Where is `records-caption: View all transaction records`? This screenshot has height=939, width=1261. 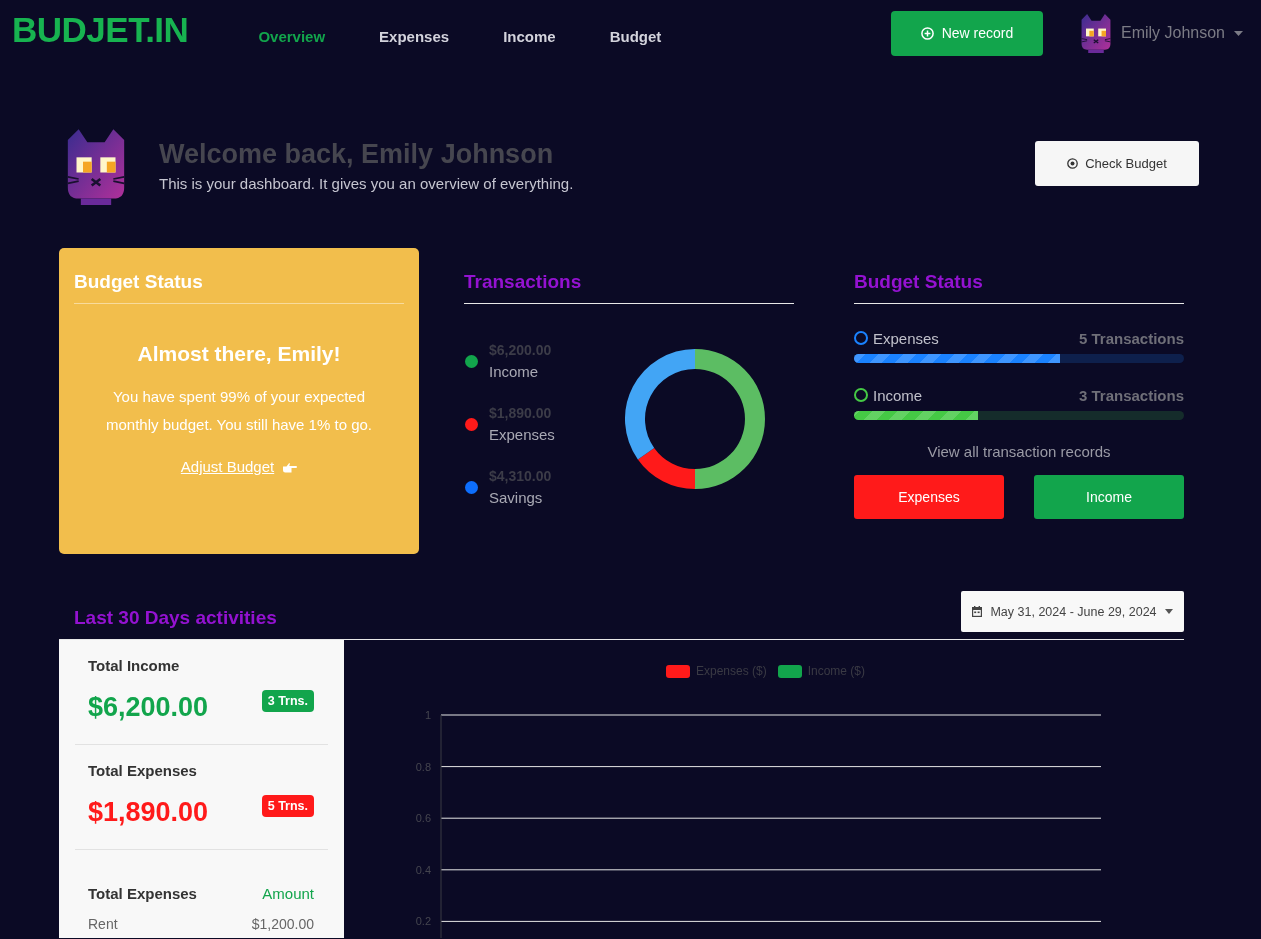 records-caption: View all transaction records is located at coordinates (1019, 452).